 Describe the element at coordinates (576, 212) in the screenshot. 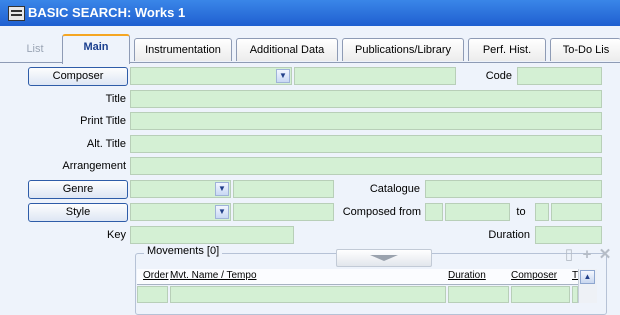

I see `composed-to-field` at that location.